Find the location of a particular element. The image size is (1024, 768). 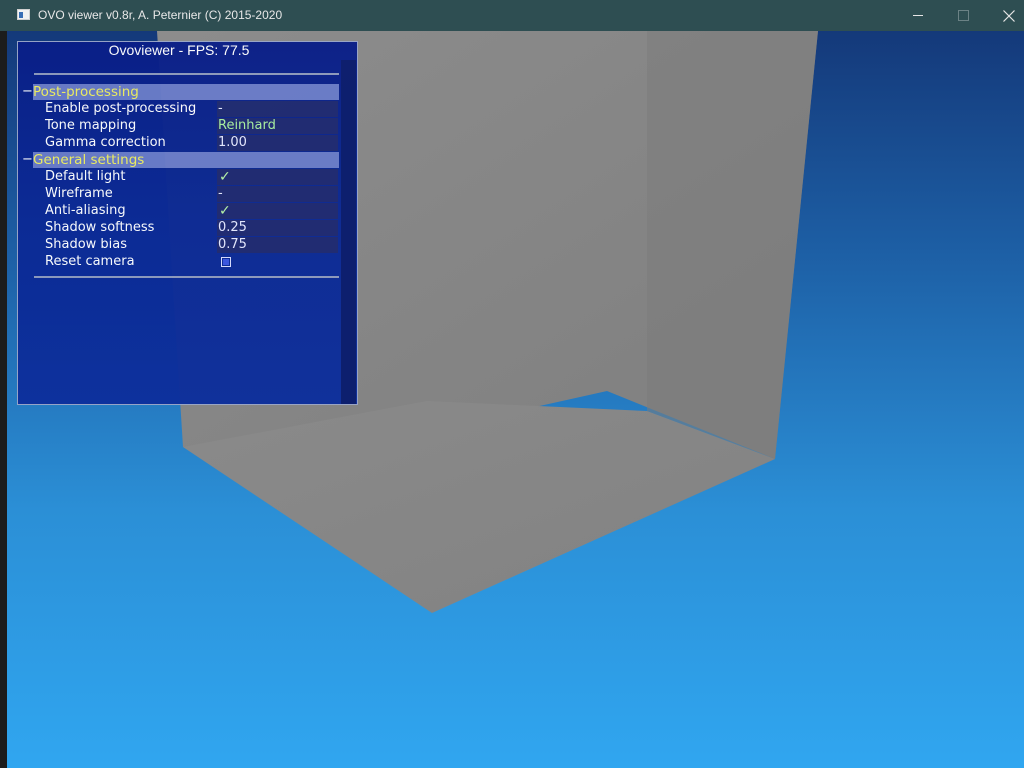

minimize-button is located at coordinates (918, 15).